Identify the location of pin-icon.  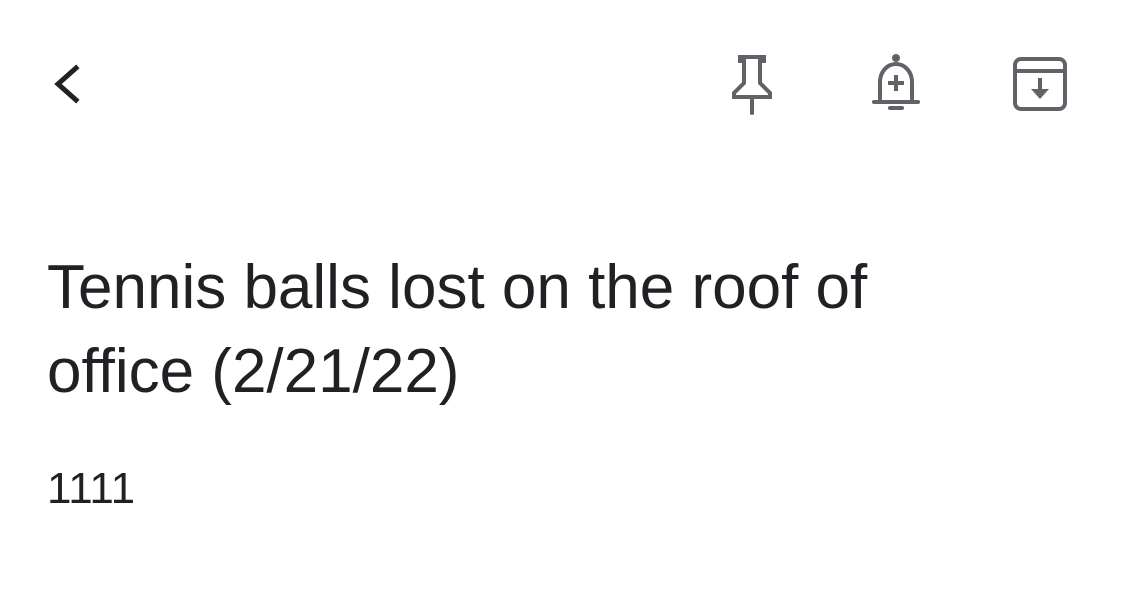
(752, 86).